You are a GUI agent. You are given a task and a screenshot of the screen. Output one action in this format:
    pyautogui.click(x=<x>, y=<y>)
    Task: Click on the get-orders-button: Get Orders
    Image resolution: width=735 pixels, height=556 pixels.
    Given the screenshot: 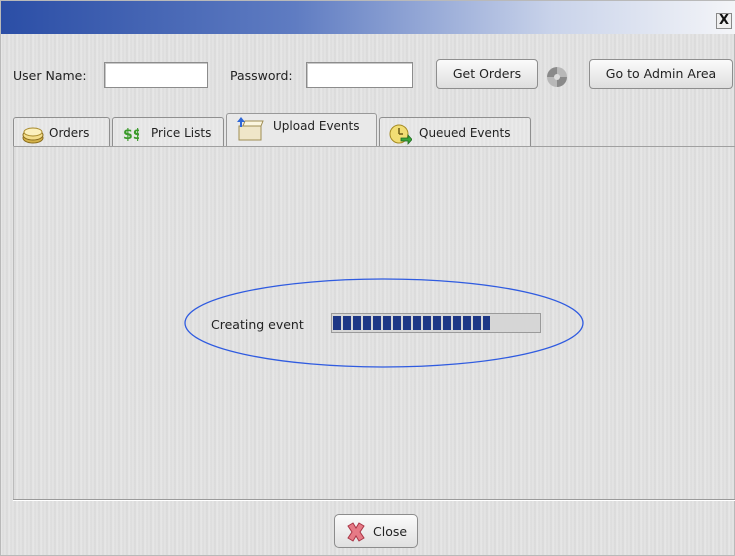 What is the action you would take?
    pyautogui.click(x=487, y=74)
    